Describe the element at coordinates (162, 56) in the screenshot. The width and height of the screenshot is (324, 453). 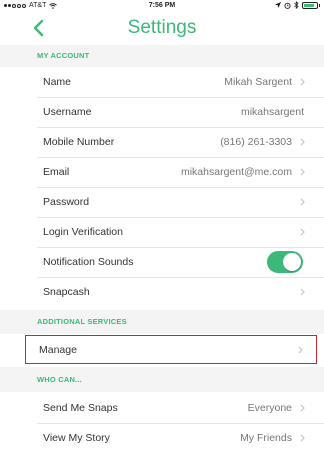
I see `section-header-my-account: MY ACCOUNT` at that location.